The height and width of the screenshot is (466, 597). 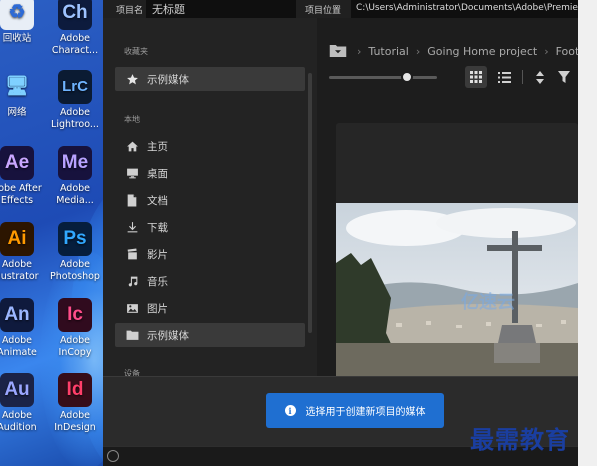 What do you see at coordinates (75, 87) in the screenshot?
I see `adobe-lightroom-icon: LrC` at bounding box center [75, 87].